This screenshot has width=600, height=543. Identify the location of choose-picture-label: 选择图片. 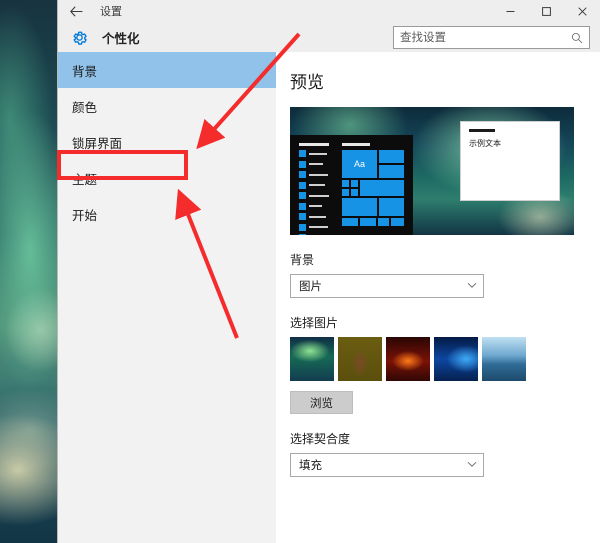
(314, 323).